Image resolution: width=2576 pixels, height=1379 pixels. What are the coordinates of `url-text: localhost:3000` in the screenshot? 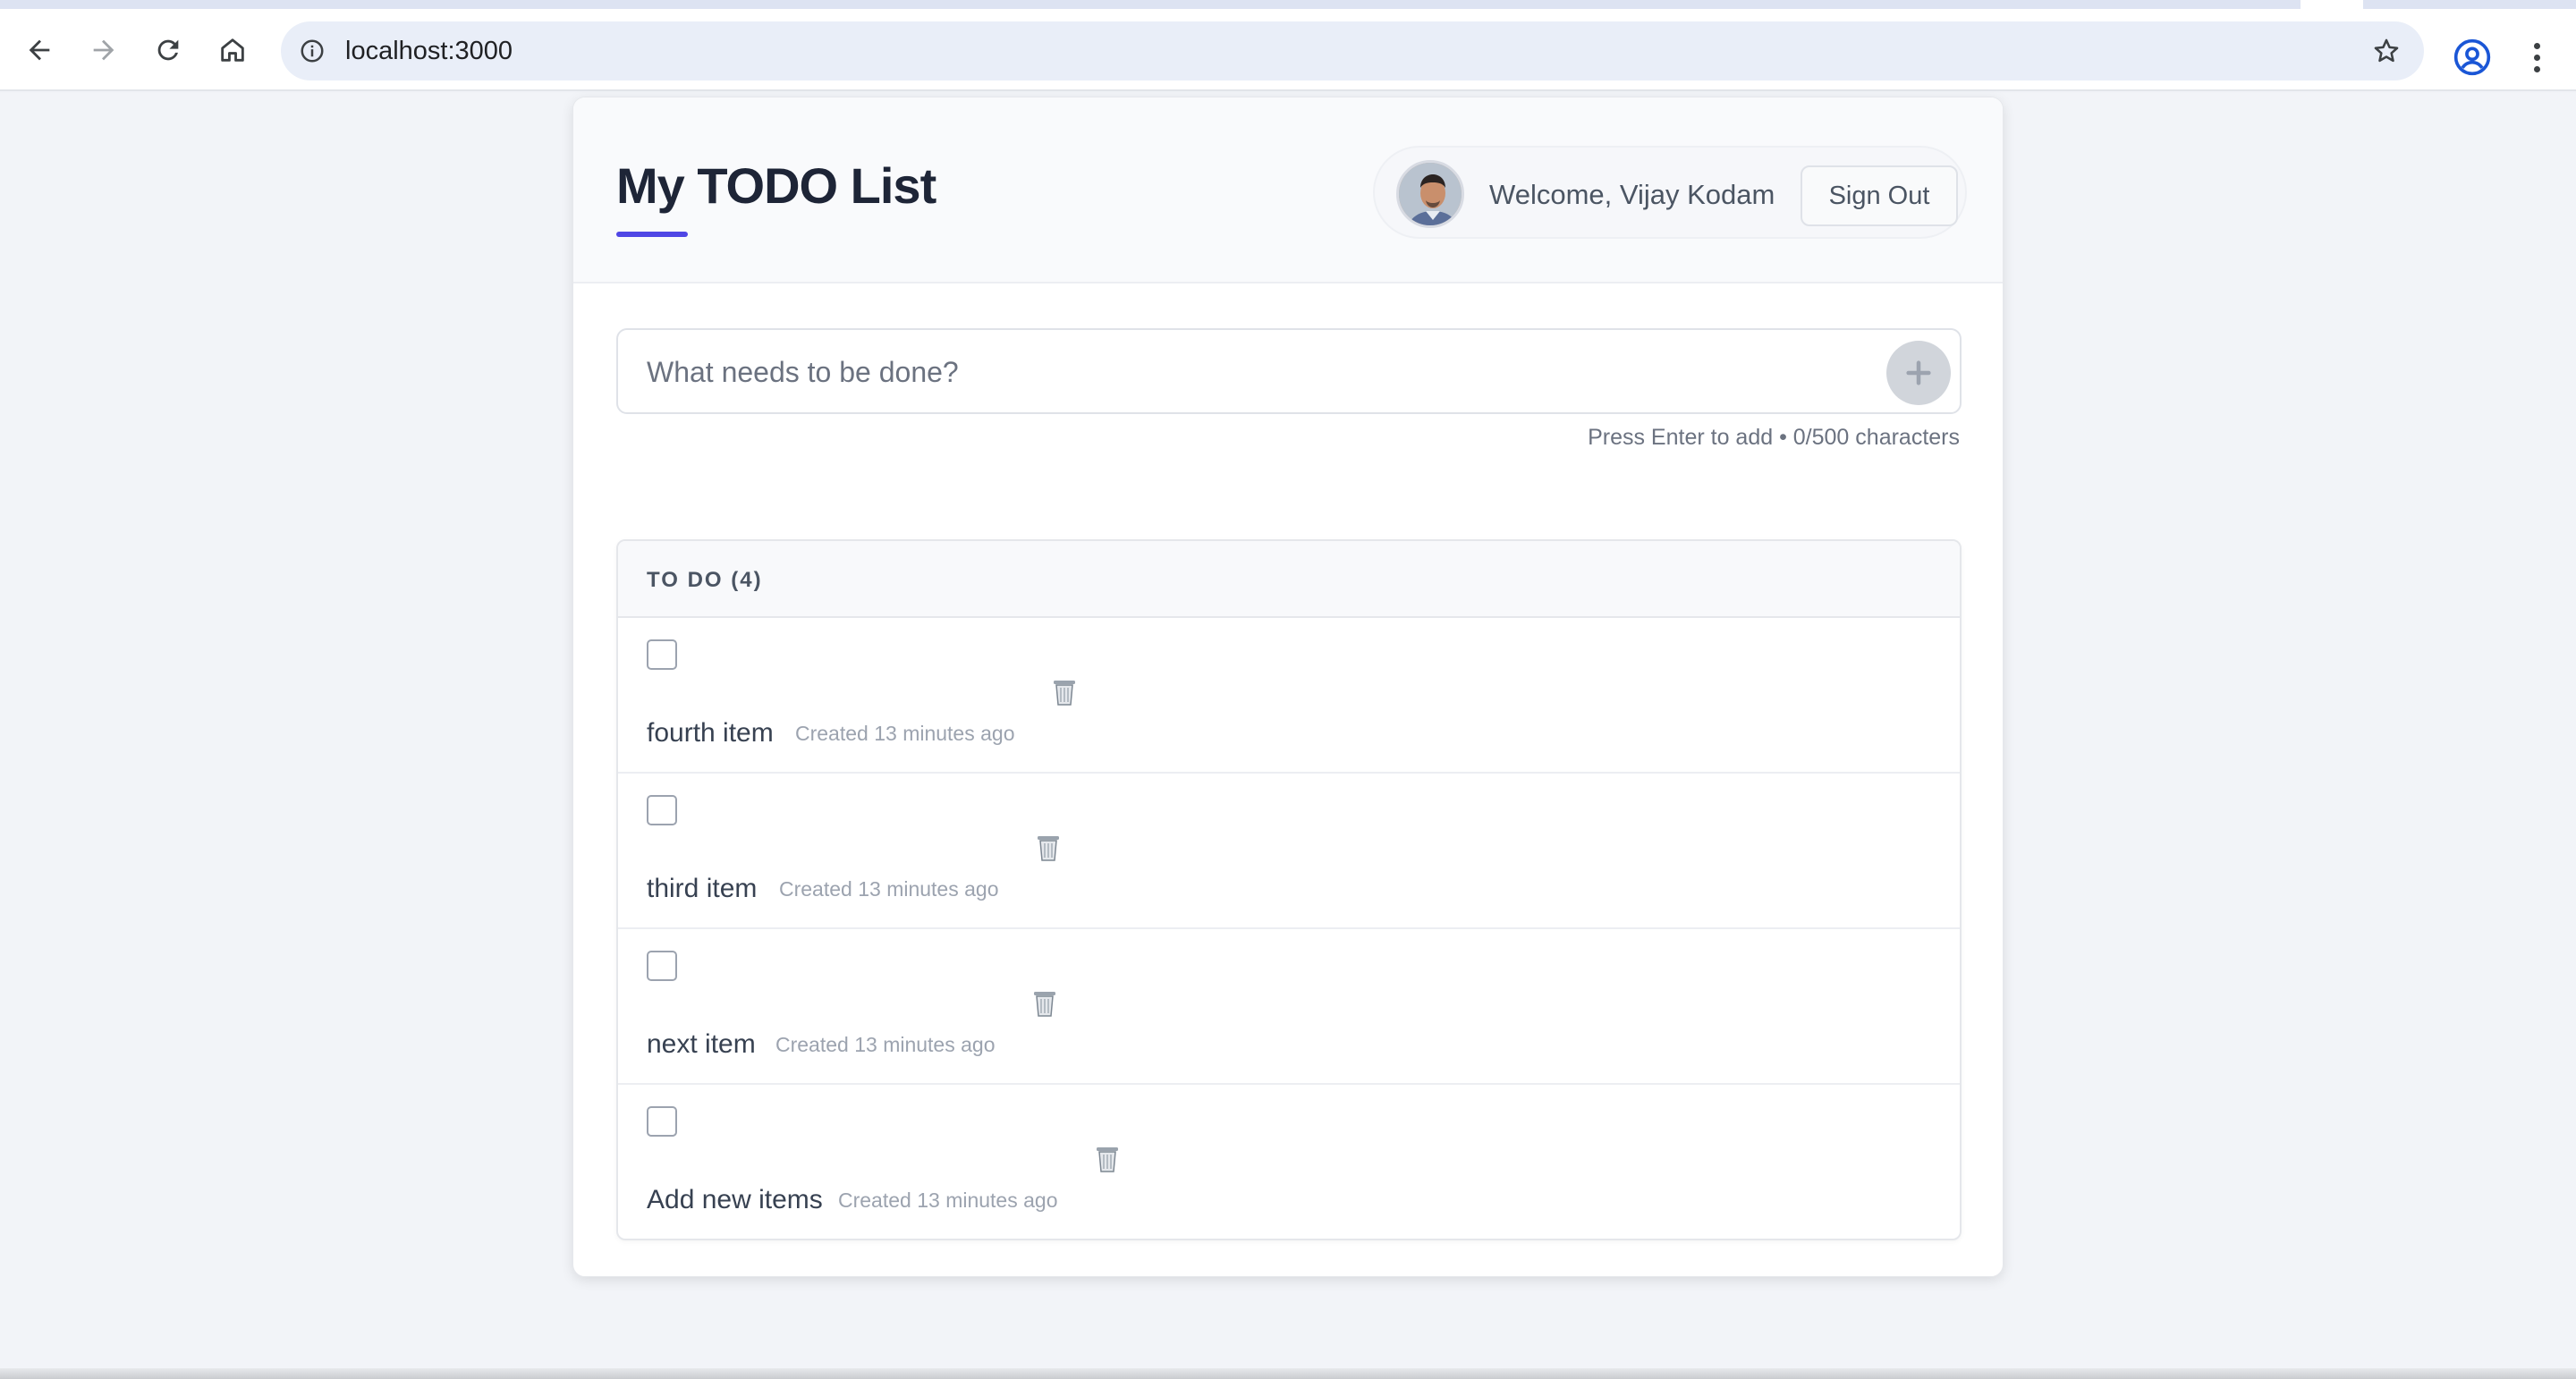 It's located at (429, 51).